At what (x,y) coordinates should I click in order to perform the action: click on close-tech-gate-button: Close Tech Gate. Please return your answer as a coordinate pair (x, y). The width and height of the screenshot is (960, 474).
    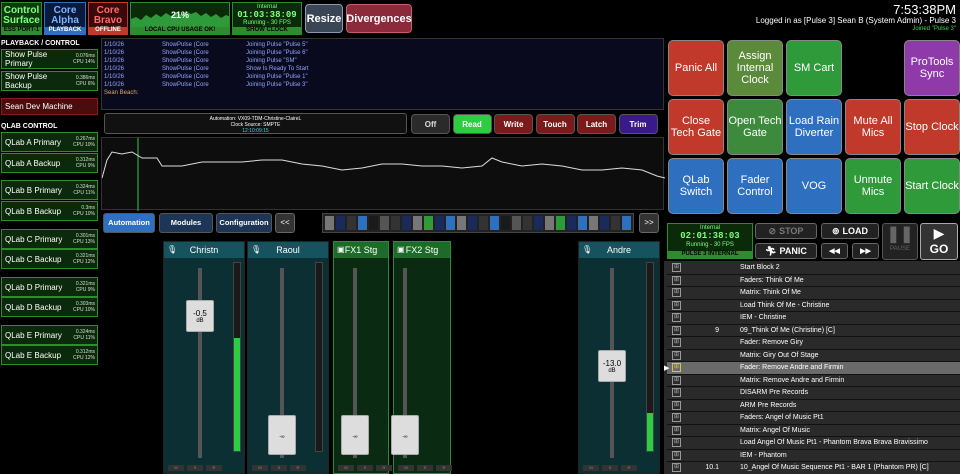
    Looking at the image, I should click on (696, 127).